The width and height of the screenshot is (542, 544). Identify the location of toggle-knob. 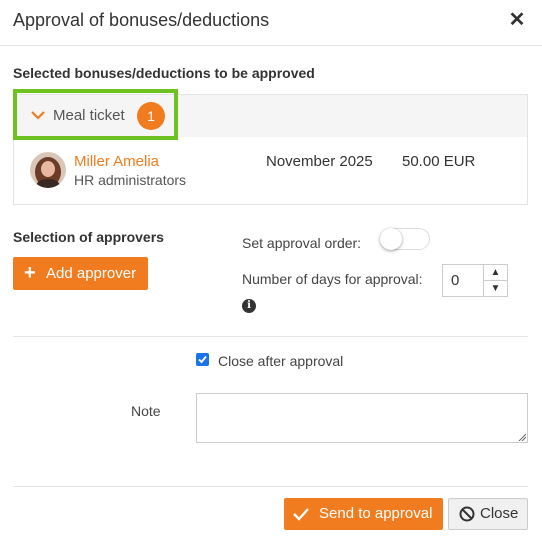
(391, 239).